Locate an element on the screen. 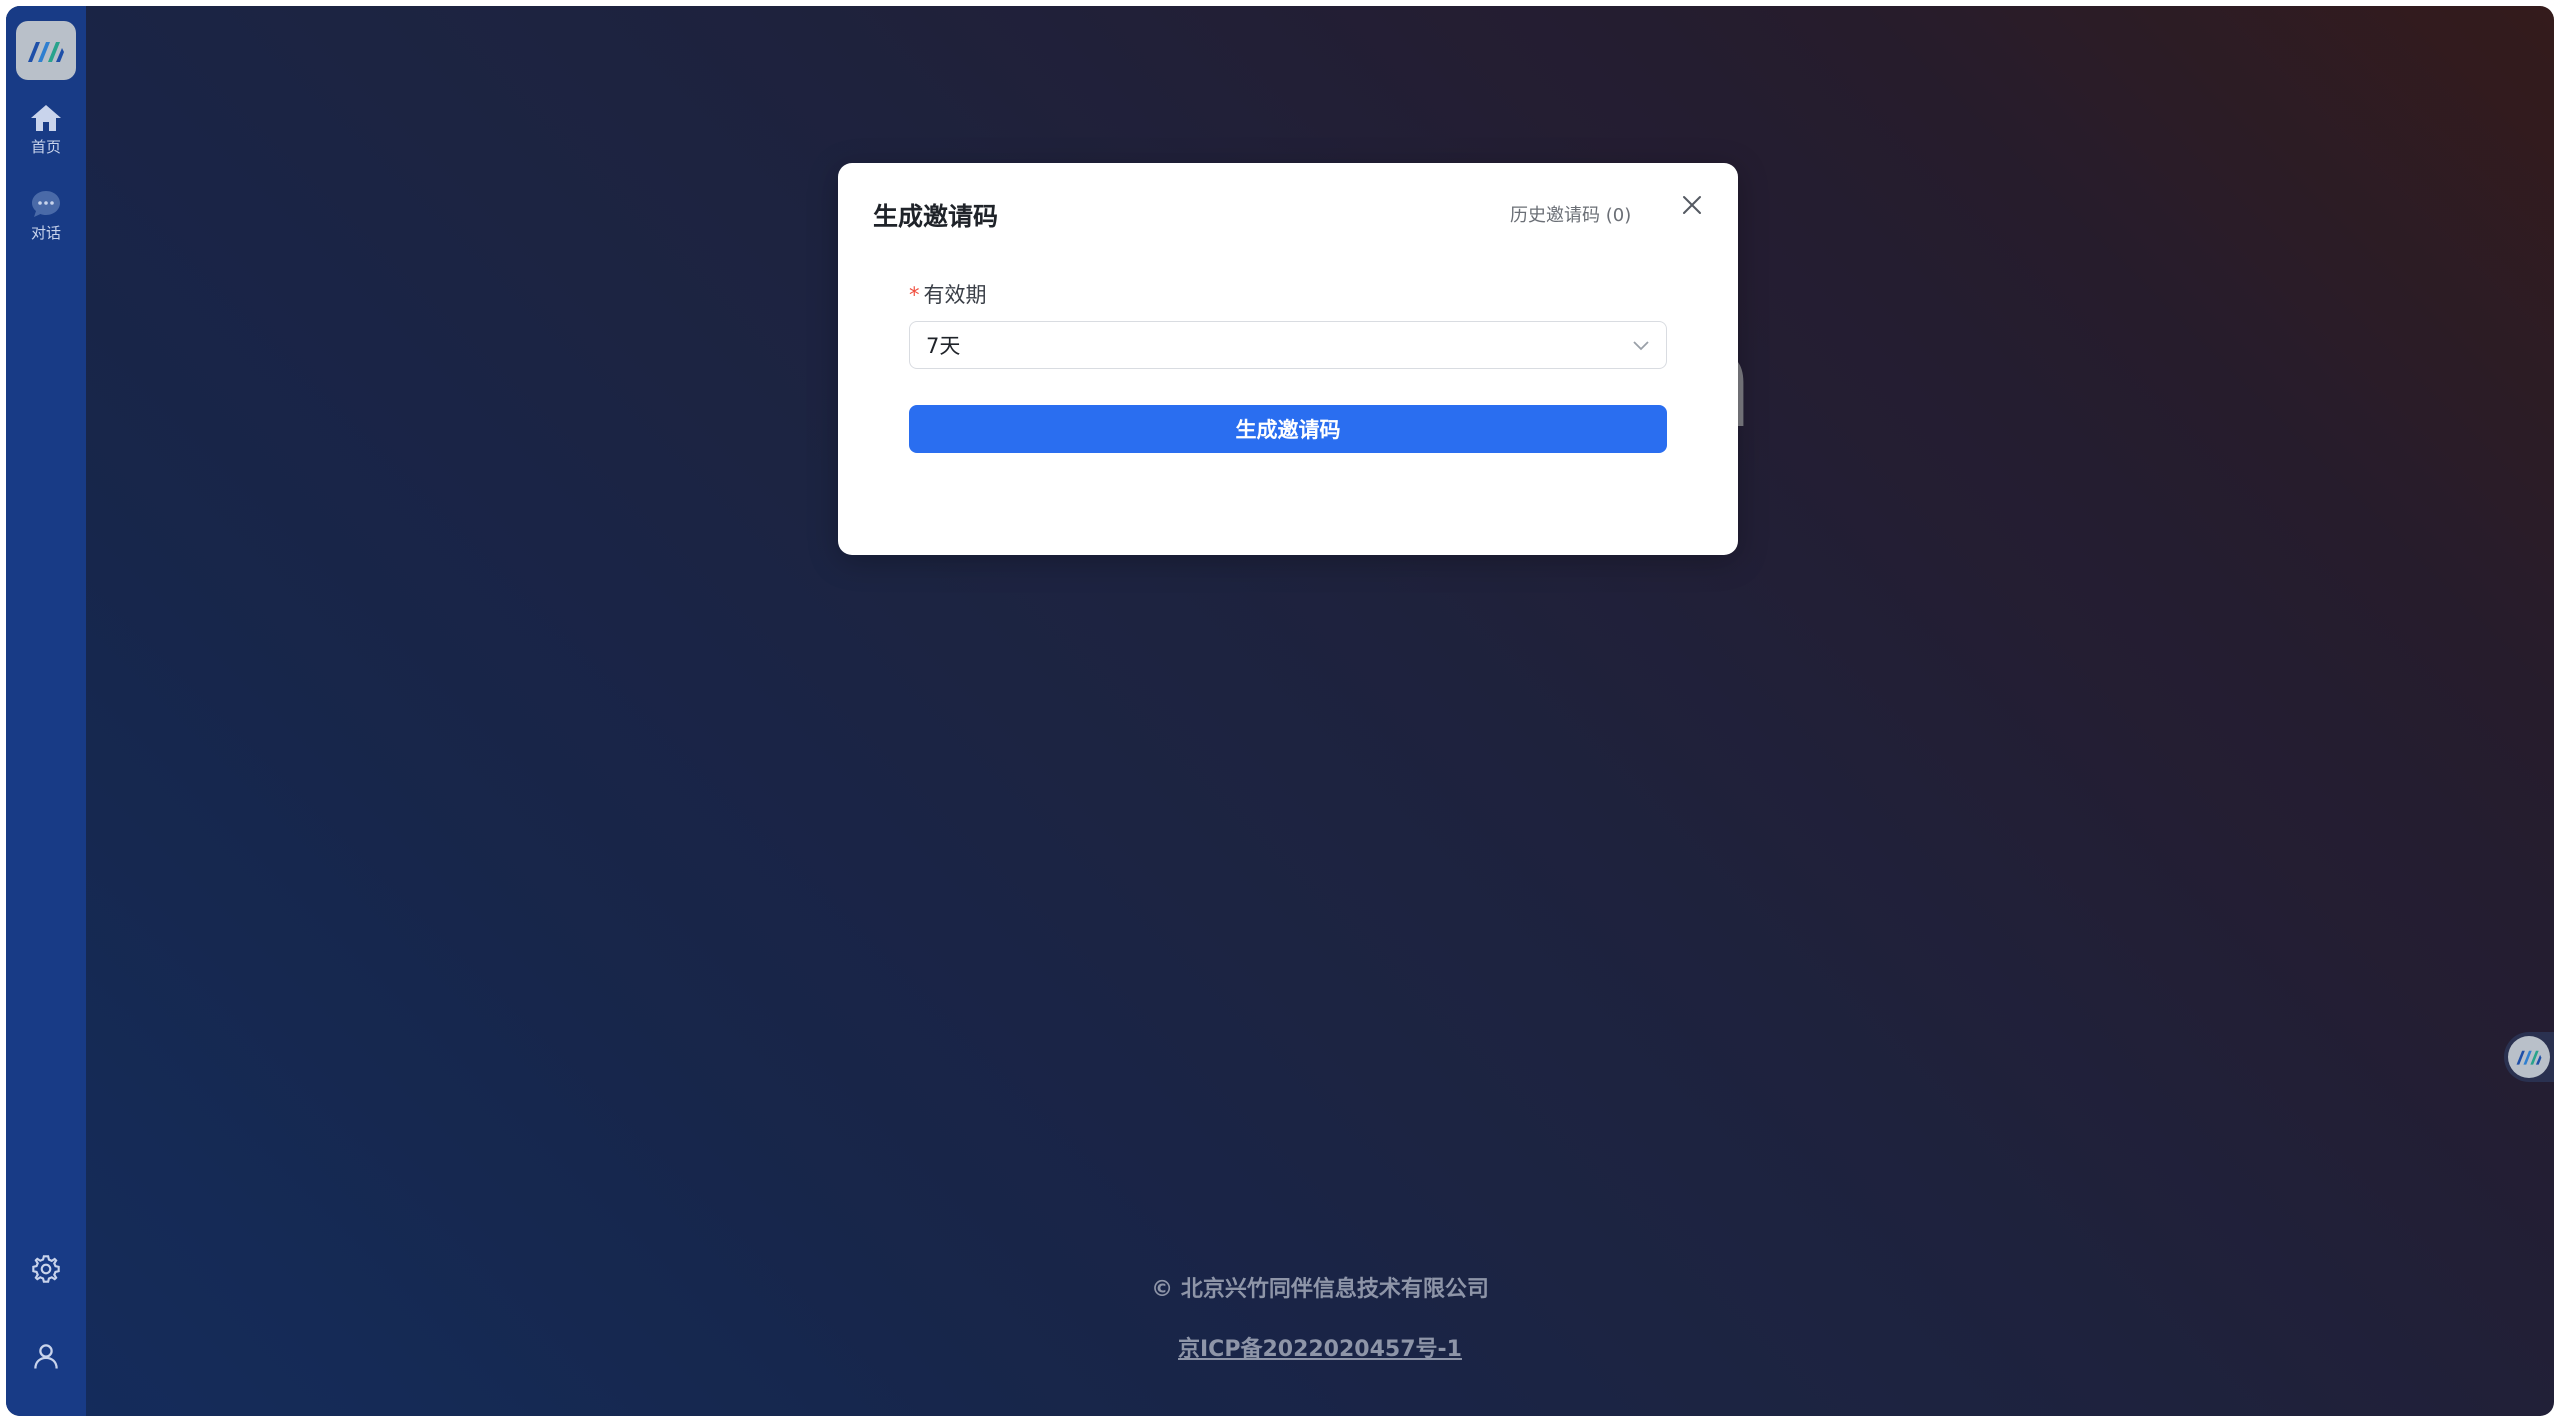 This screenshot has width=2559, height=1422. sidebar: 首页 对话 is located at coordinates (46, 711).